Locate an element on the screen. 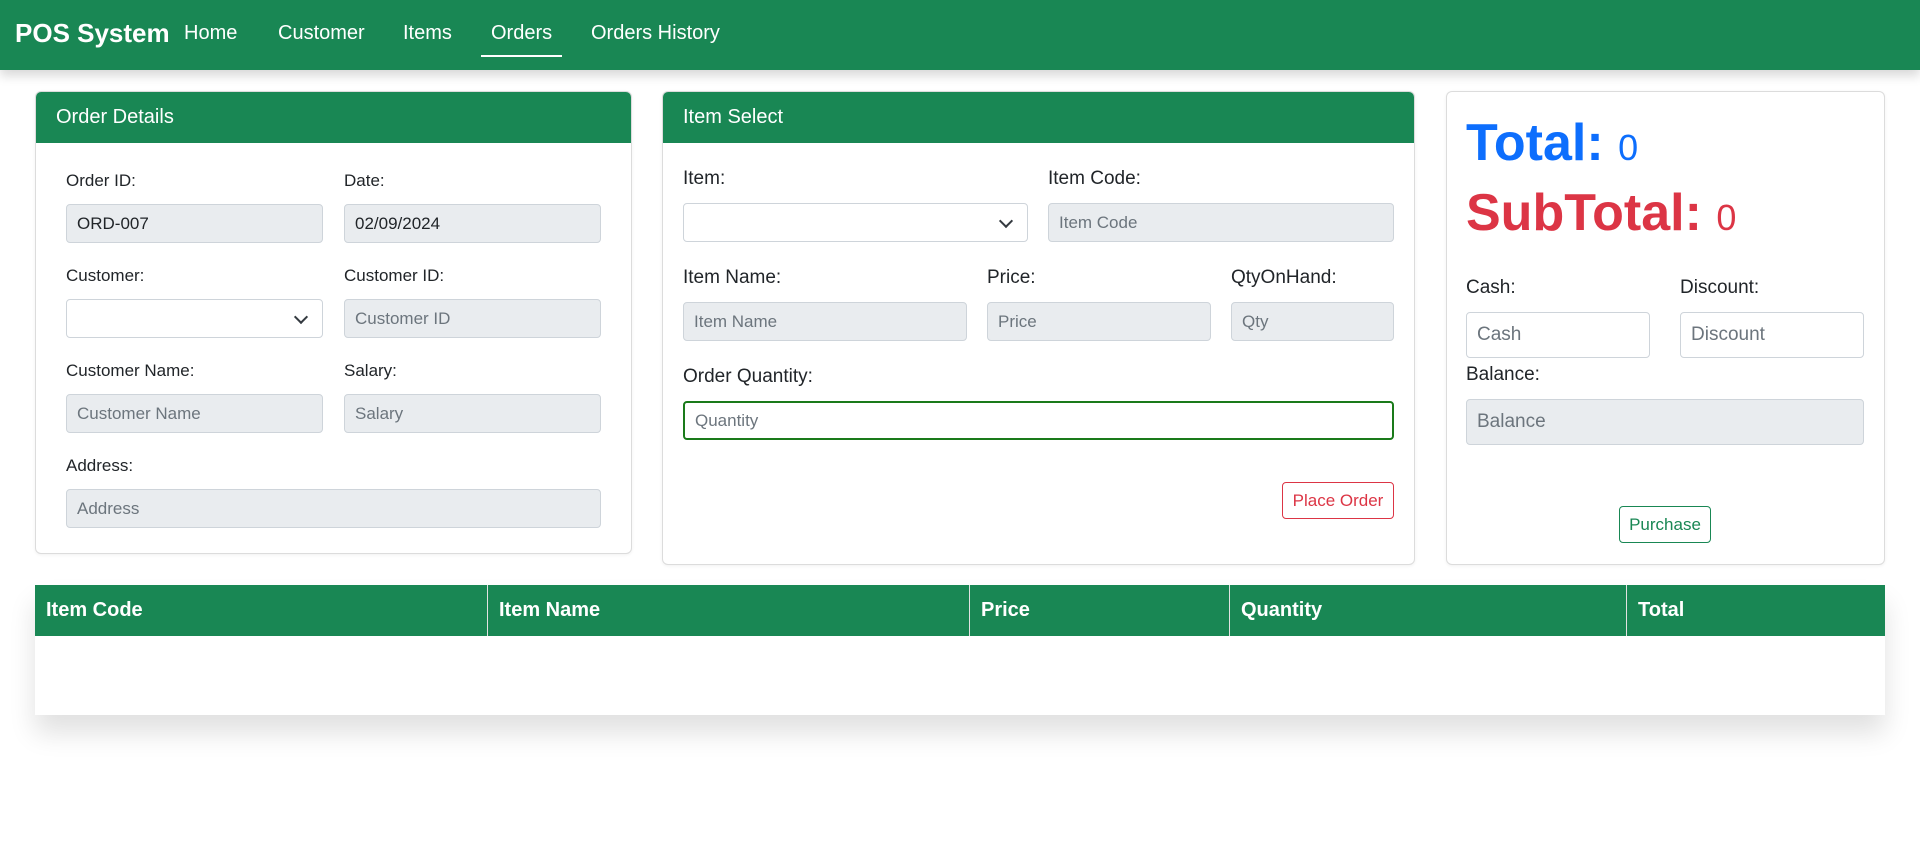 The height and width of the screenshot is (862, 1920). column-header-item-name: Item Name is located at coordinates (729, 610).